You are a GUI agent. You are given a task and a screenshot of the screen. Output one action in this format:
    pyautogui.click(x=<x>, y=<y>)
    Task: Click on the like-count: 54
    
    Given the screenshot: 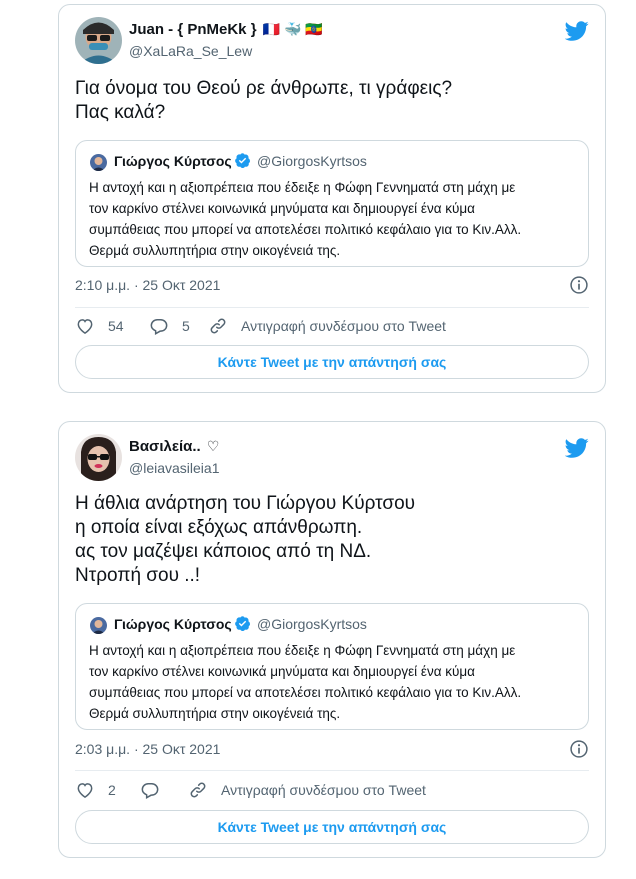 What is the action you would take?
    pyautogui.click(x=116, y=326)
    